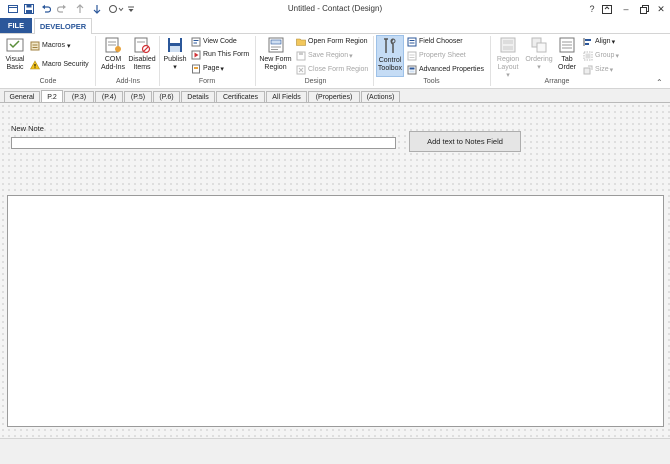  Describe the element at coordinates (412, 42) in the screenshot. I see `field-chooser-icon` at that location.